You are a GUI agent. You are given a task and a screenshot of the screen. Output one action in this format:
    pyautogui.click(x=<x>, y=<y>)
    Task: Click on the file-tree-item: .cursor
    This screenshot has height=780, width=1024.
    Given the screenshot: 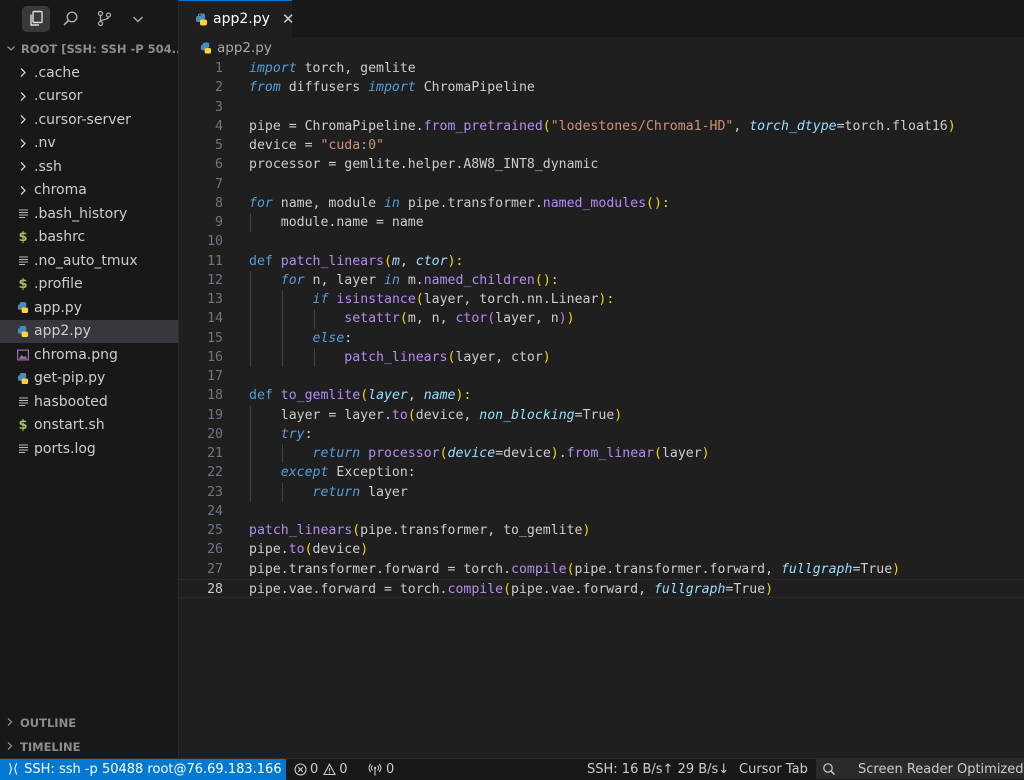 What is the action you would take?
    pyautogui.click(x=89, y=97)
    